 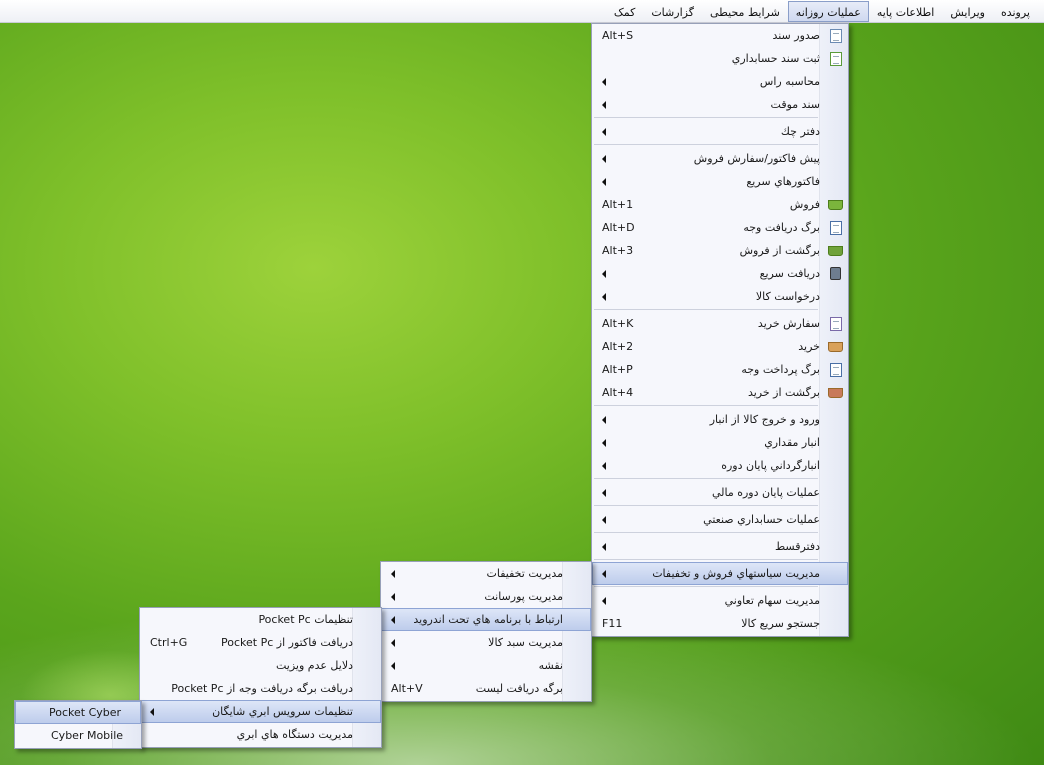 What do you see at coordinates (720, 419) in the screenshot?
I see `menu-item-warehouse-io: ورود و خروج كالا از انبار` at bounding box center [720, 419].